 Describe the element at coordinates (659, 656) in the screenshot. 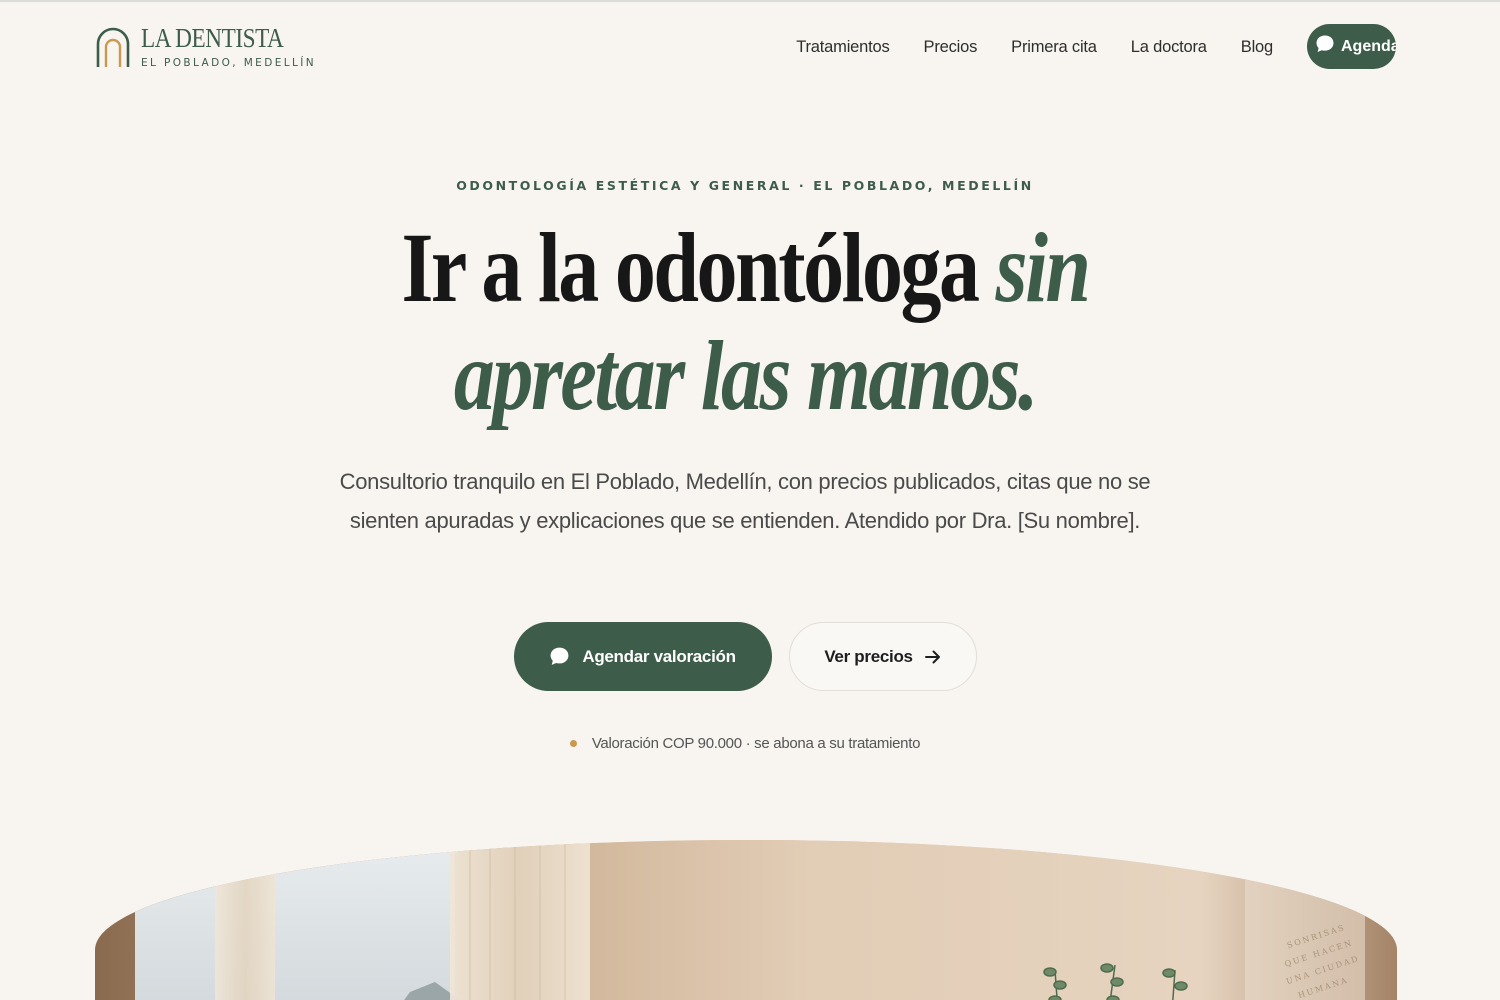

I see `agendar-valoracion-label: Agendar valoración` at that location.